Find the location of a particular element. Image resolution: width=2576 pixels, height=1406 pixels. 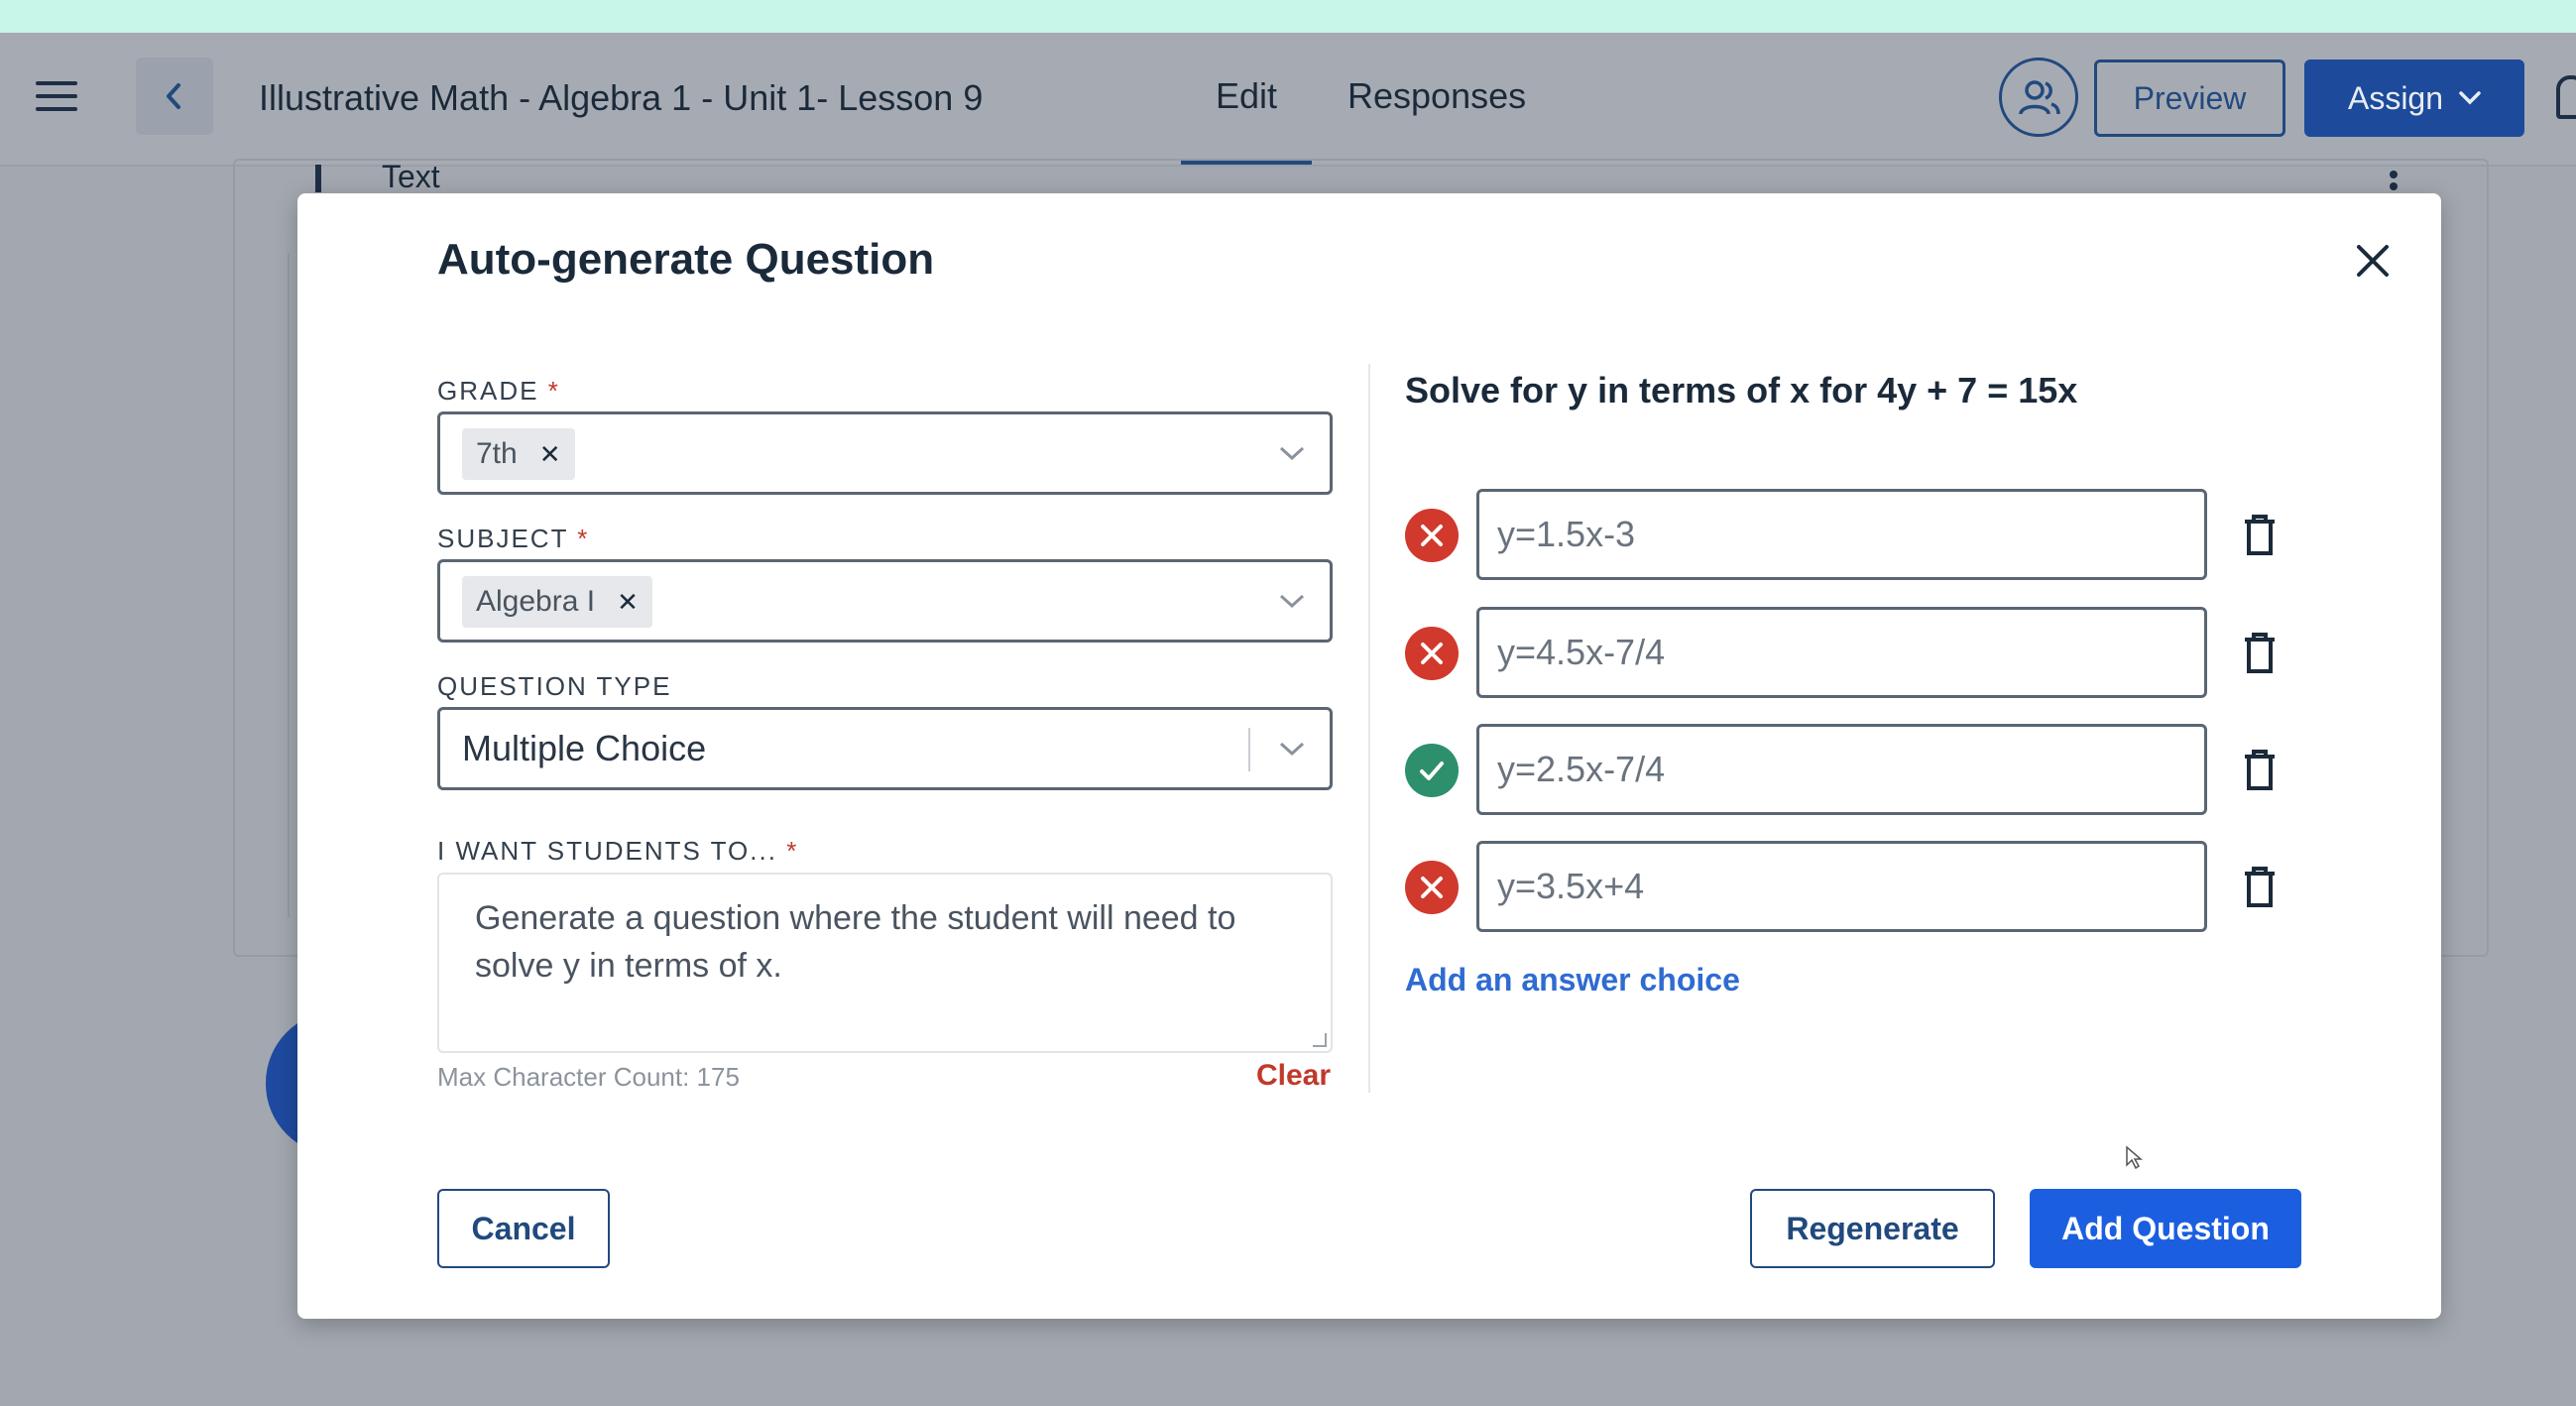

back-button is located at coordinates (175, 96).